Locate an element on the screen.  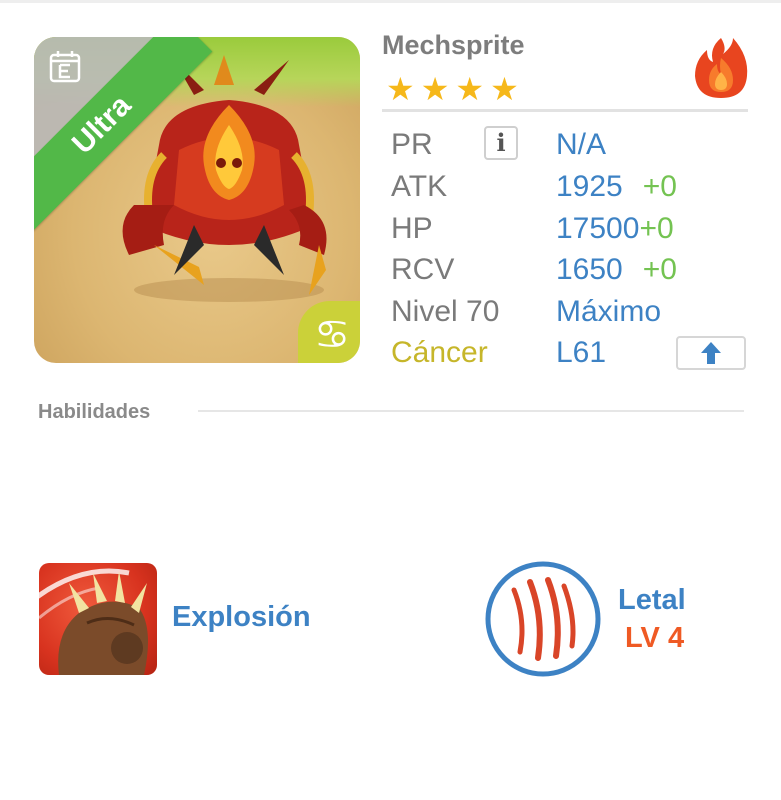
zodiac-upgrade-button is located at coordinates (711, 353).